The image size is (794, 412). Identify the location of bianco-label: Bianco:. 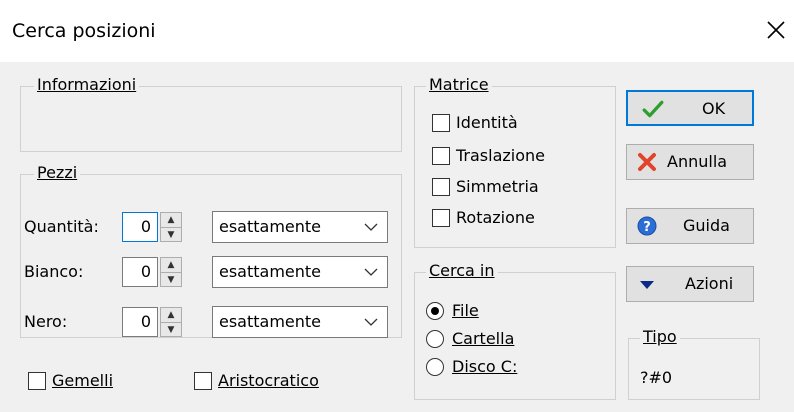
(54, 271).